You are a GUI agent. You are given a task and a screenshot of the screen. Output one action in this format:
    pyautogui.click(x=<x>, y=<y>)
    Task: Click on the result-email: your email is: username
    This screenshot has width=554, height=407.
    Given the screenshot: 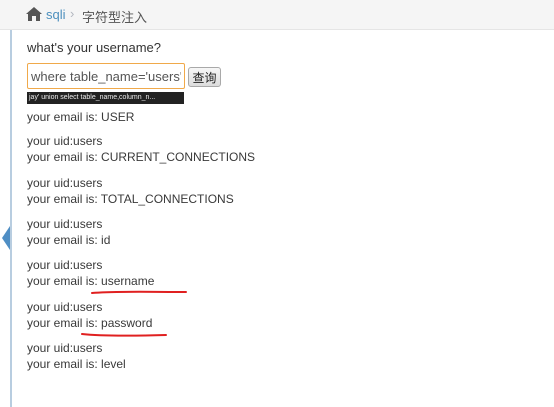 What is the action you would take?
    pyautogui.click(x=91, y=281)
    